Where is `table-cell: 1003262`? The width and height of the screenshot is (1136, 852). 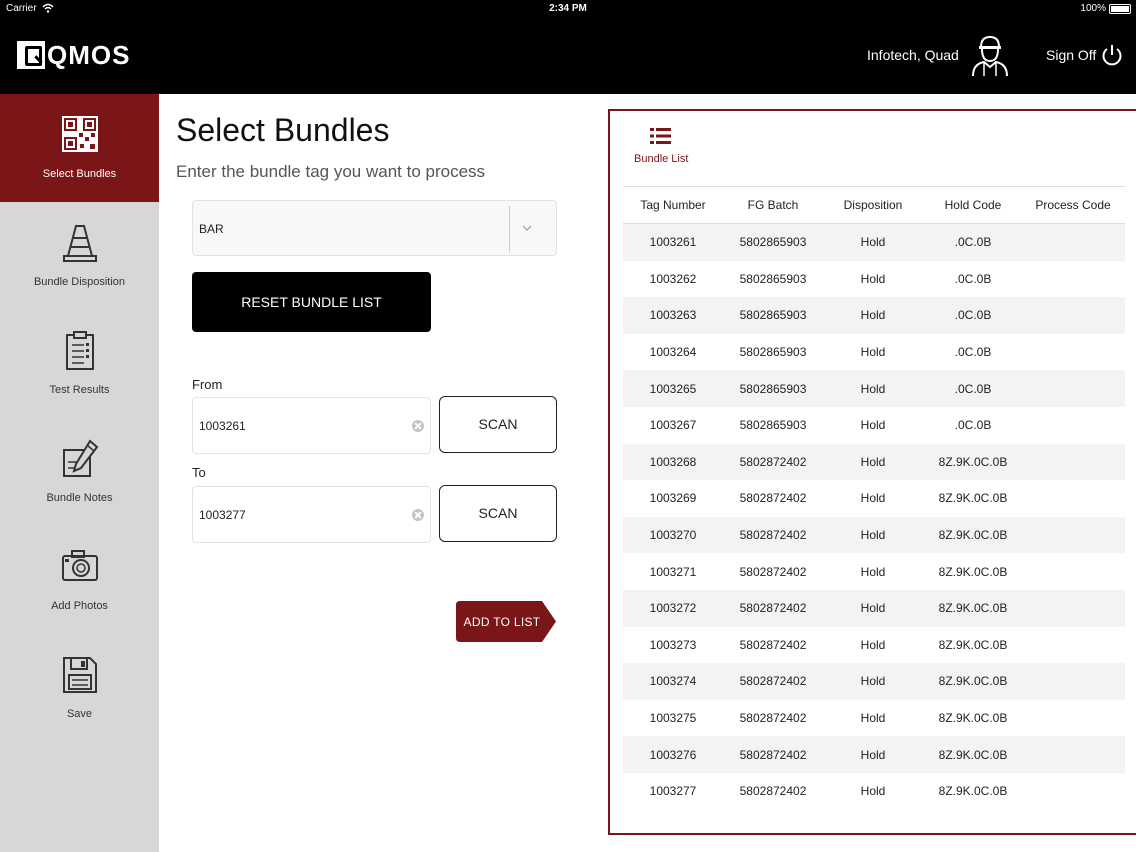
table-cell: 1003262 is located at coordinates (673, 278).